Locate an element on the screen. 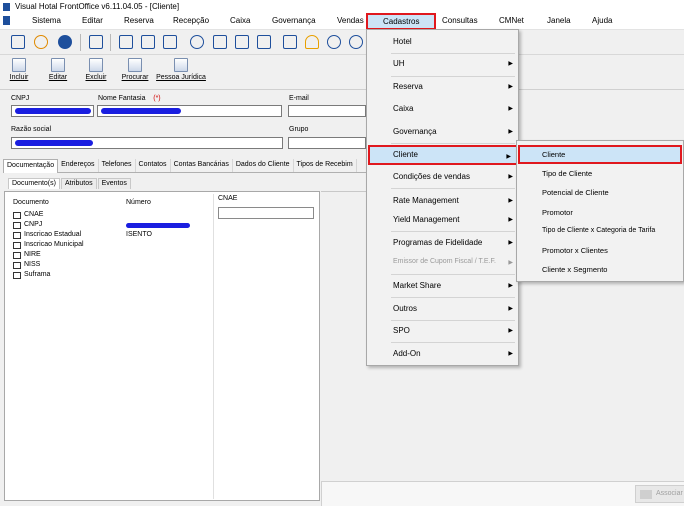 The height and width of the screenshot is (506, 684). computer-icon is located at coordinates (96, 42).